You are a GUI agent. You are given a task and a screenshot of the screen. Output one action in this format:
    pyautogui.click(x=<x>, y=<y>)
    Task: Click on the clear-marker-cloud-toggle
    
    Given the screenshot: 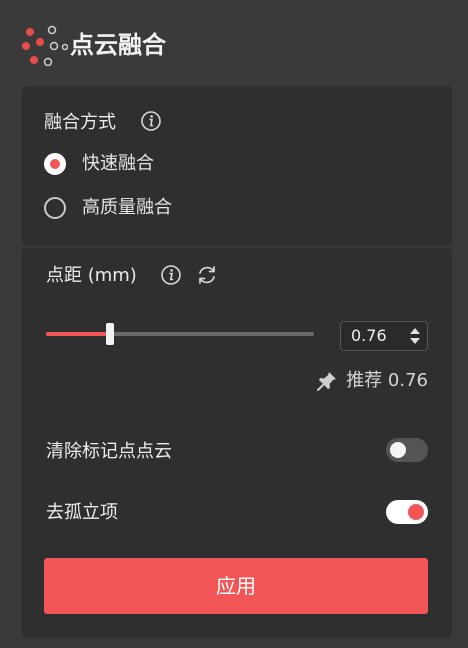 What is the action you would take?
    pyautogui.click(x=407, y=450)
    